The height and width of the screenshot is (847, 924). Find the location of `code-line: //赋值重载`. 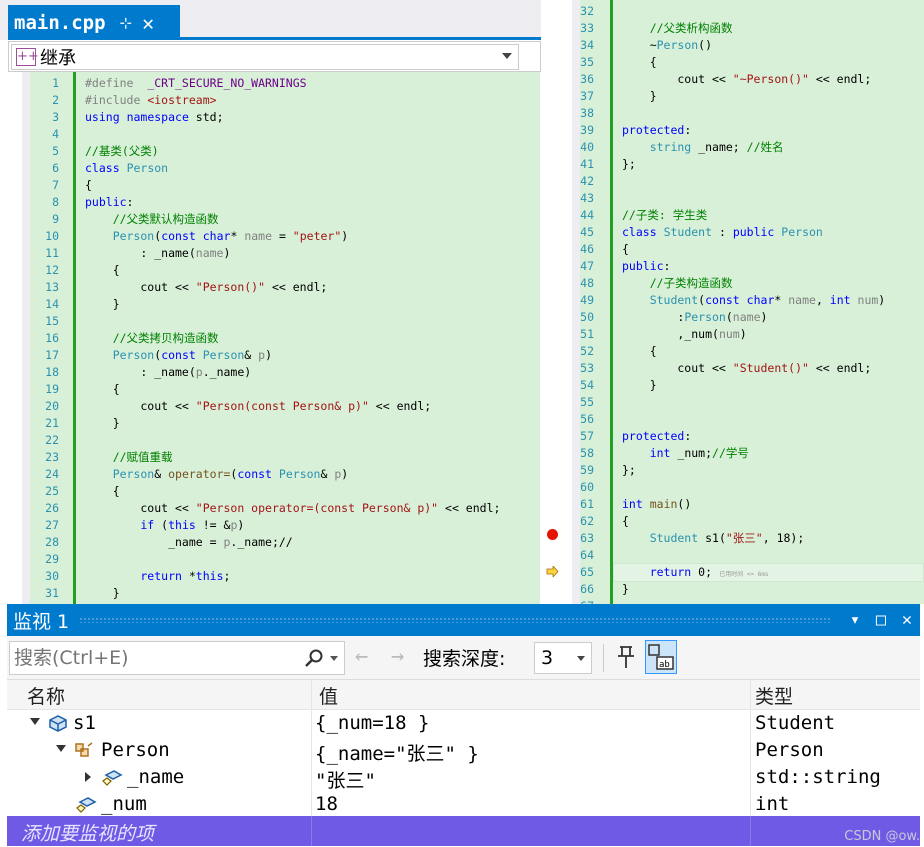

code-line: //赋值重载 is located at coordinates (129, 457).